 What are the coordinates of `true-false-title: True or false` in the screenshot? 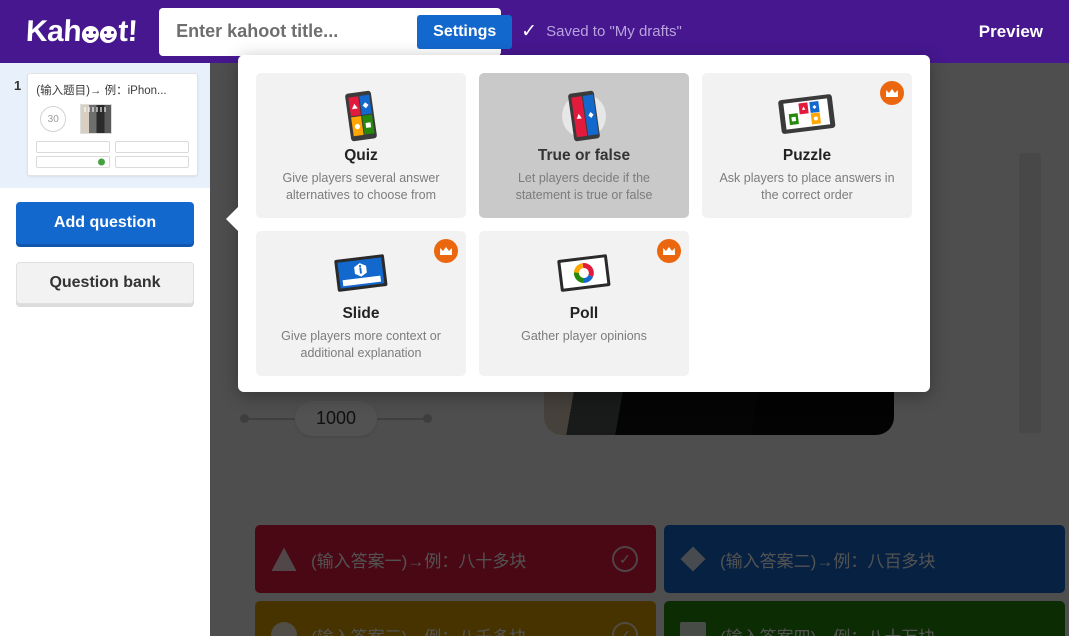 It's located at (584, 155).